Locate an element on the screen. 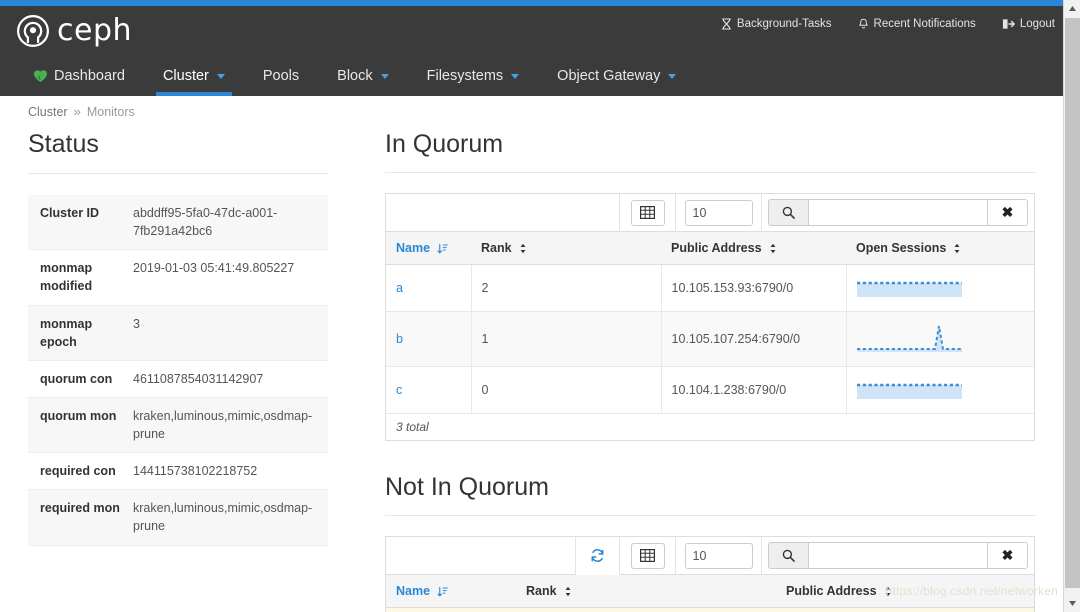 The width and height of the screenshot is (1080, 612). background-tasks-label: Background-Tasks is located at coordinates (784, 24).